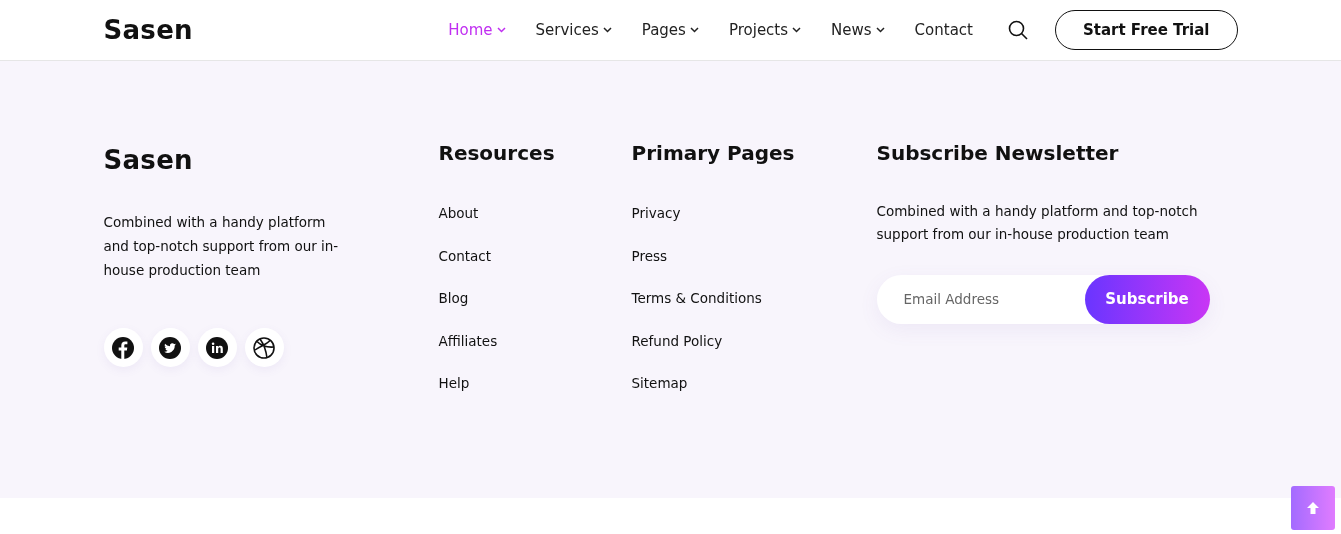  Describe the element at coordinates (713, 153) in the screenshot. I see `column-heading: Primary Pages` at that location.